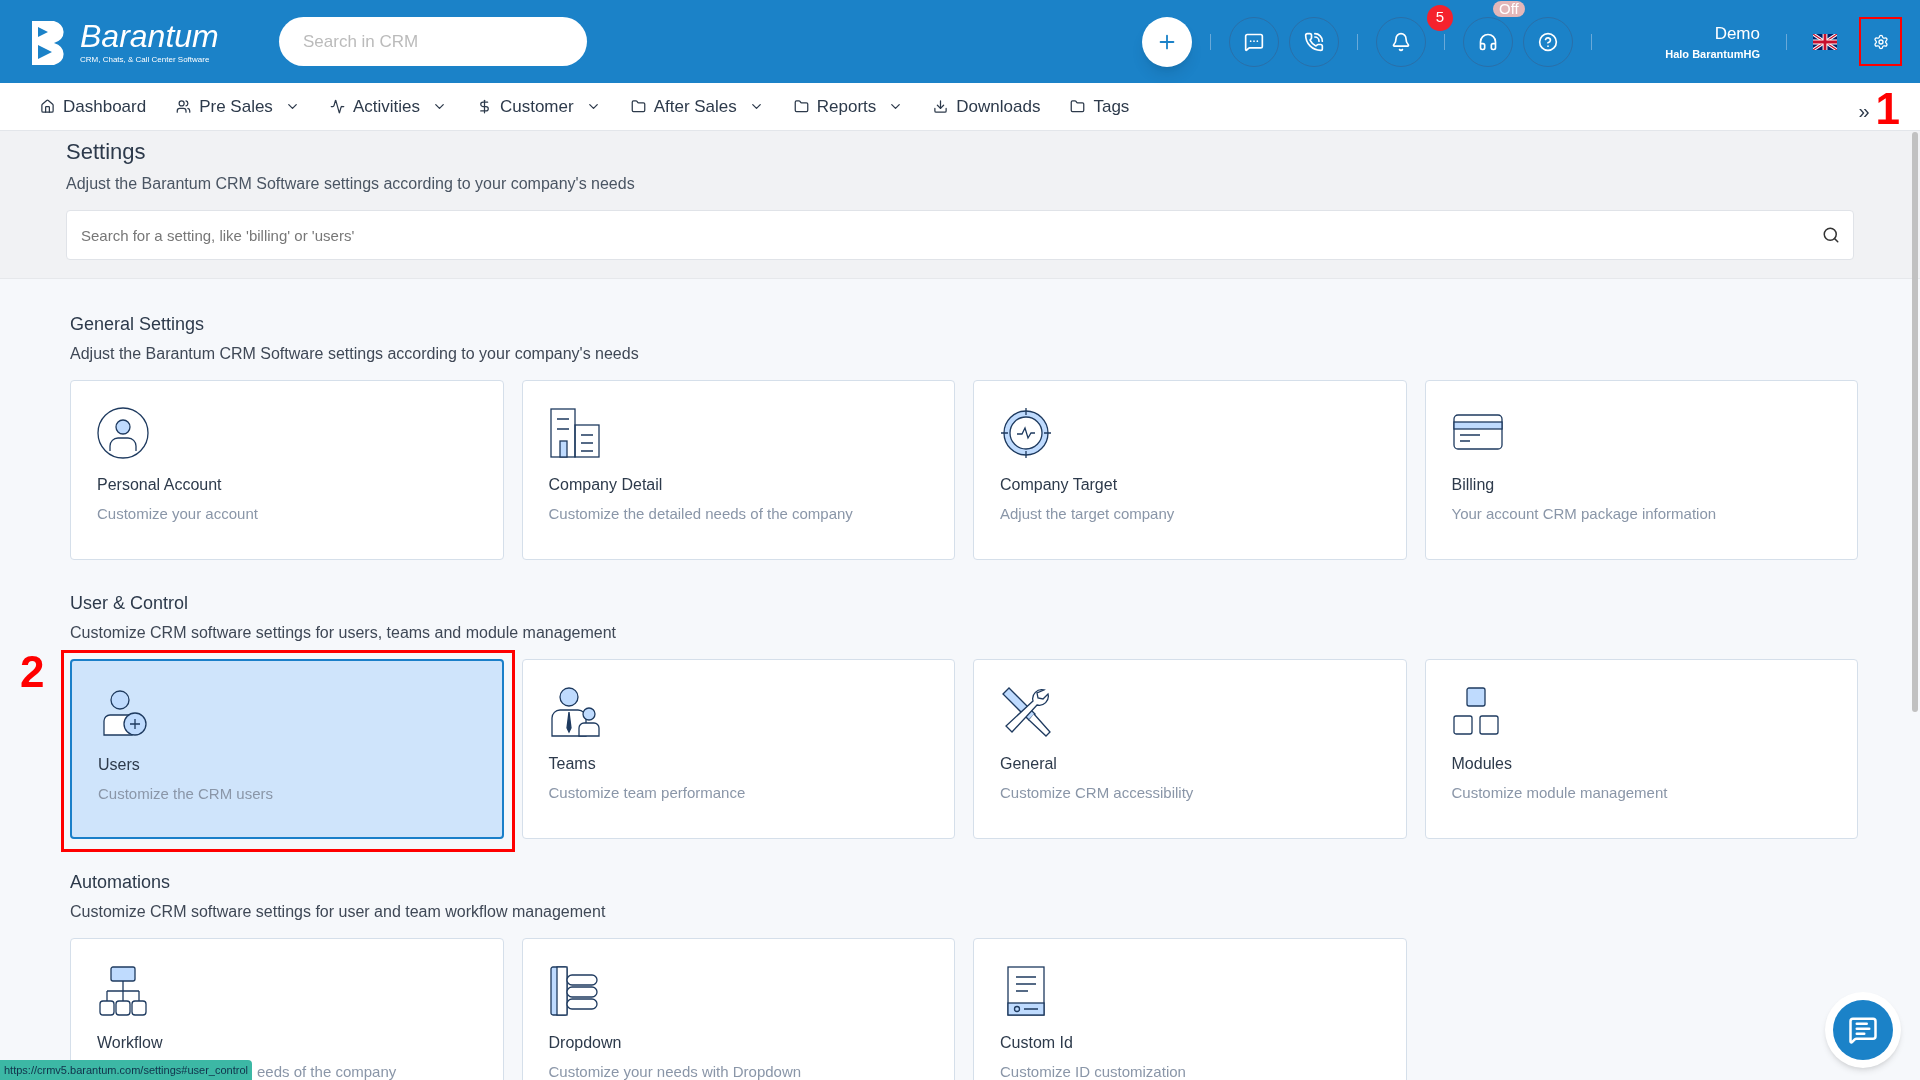 This screenshot has width=1920, height=1080. What do you see at coordinates (1087, 514) in the screenshot?
I see `card-description: Adjust the target company` at bounding box center [1087, 514].